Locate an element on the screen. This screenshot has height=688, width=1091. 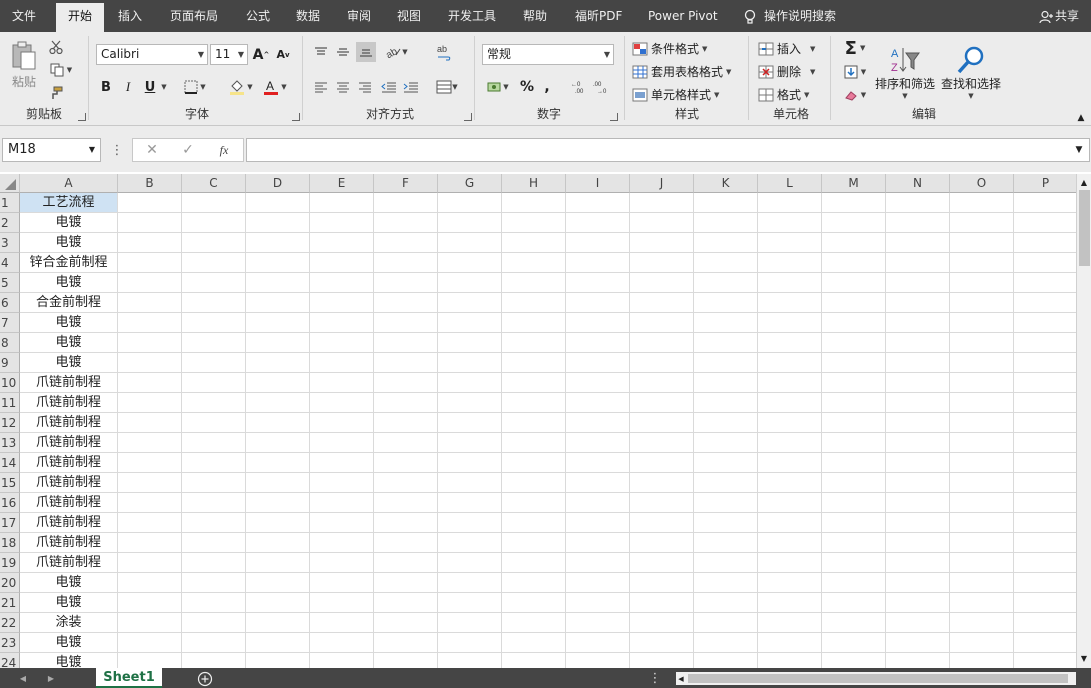
format-painter-icon is located at coordinates (56, 93).